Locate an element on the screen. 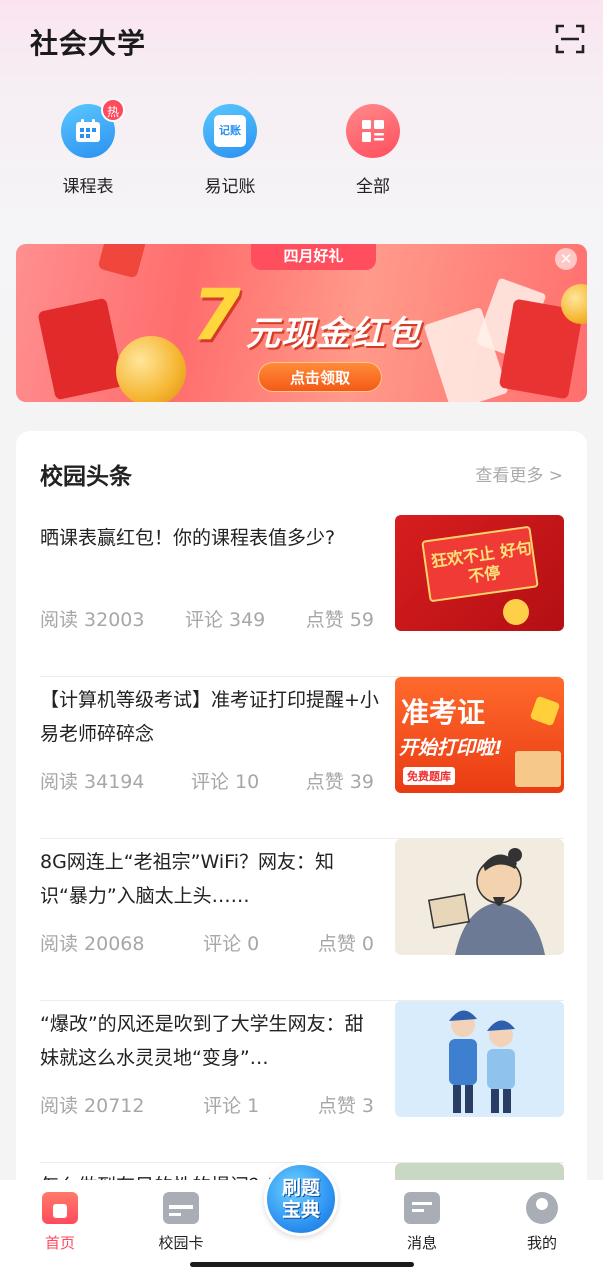 The width and height of the screenshot is (603, 1280). hot-badge: 热 is located at coordinates (113, 110).